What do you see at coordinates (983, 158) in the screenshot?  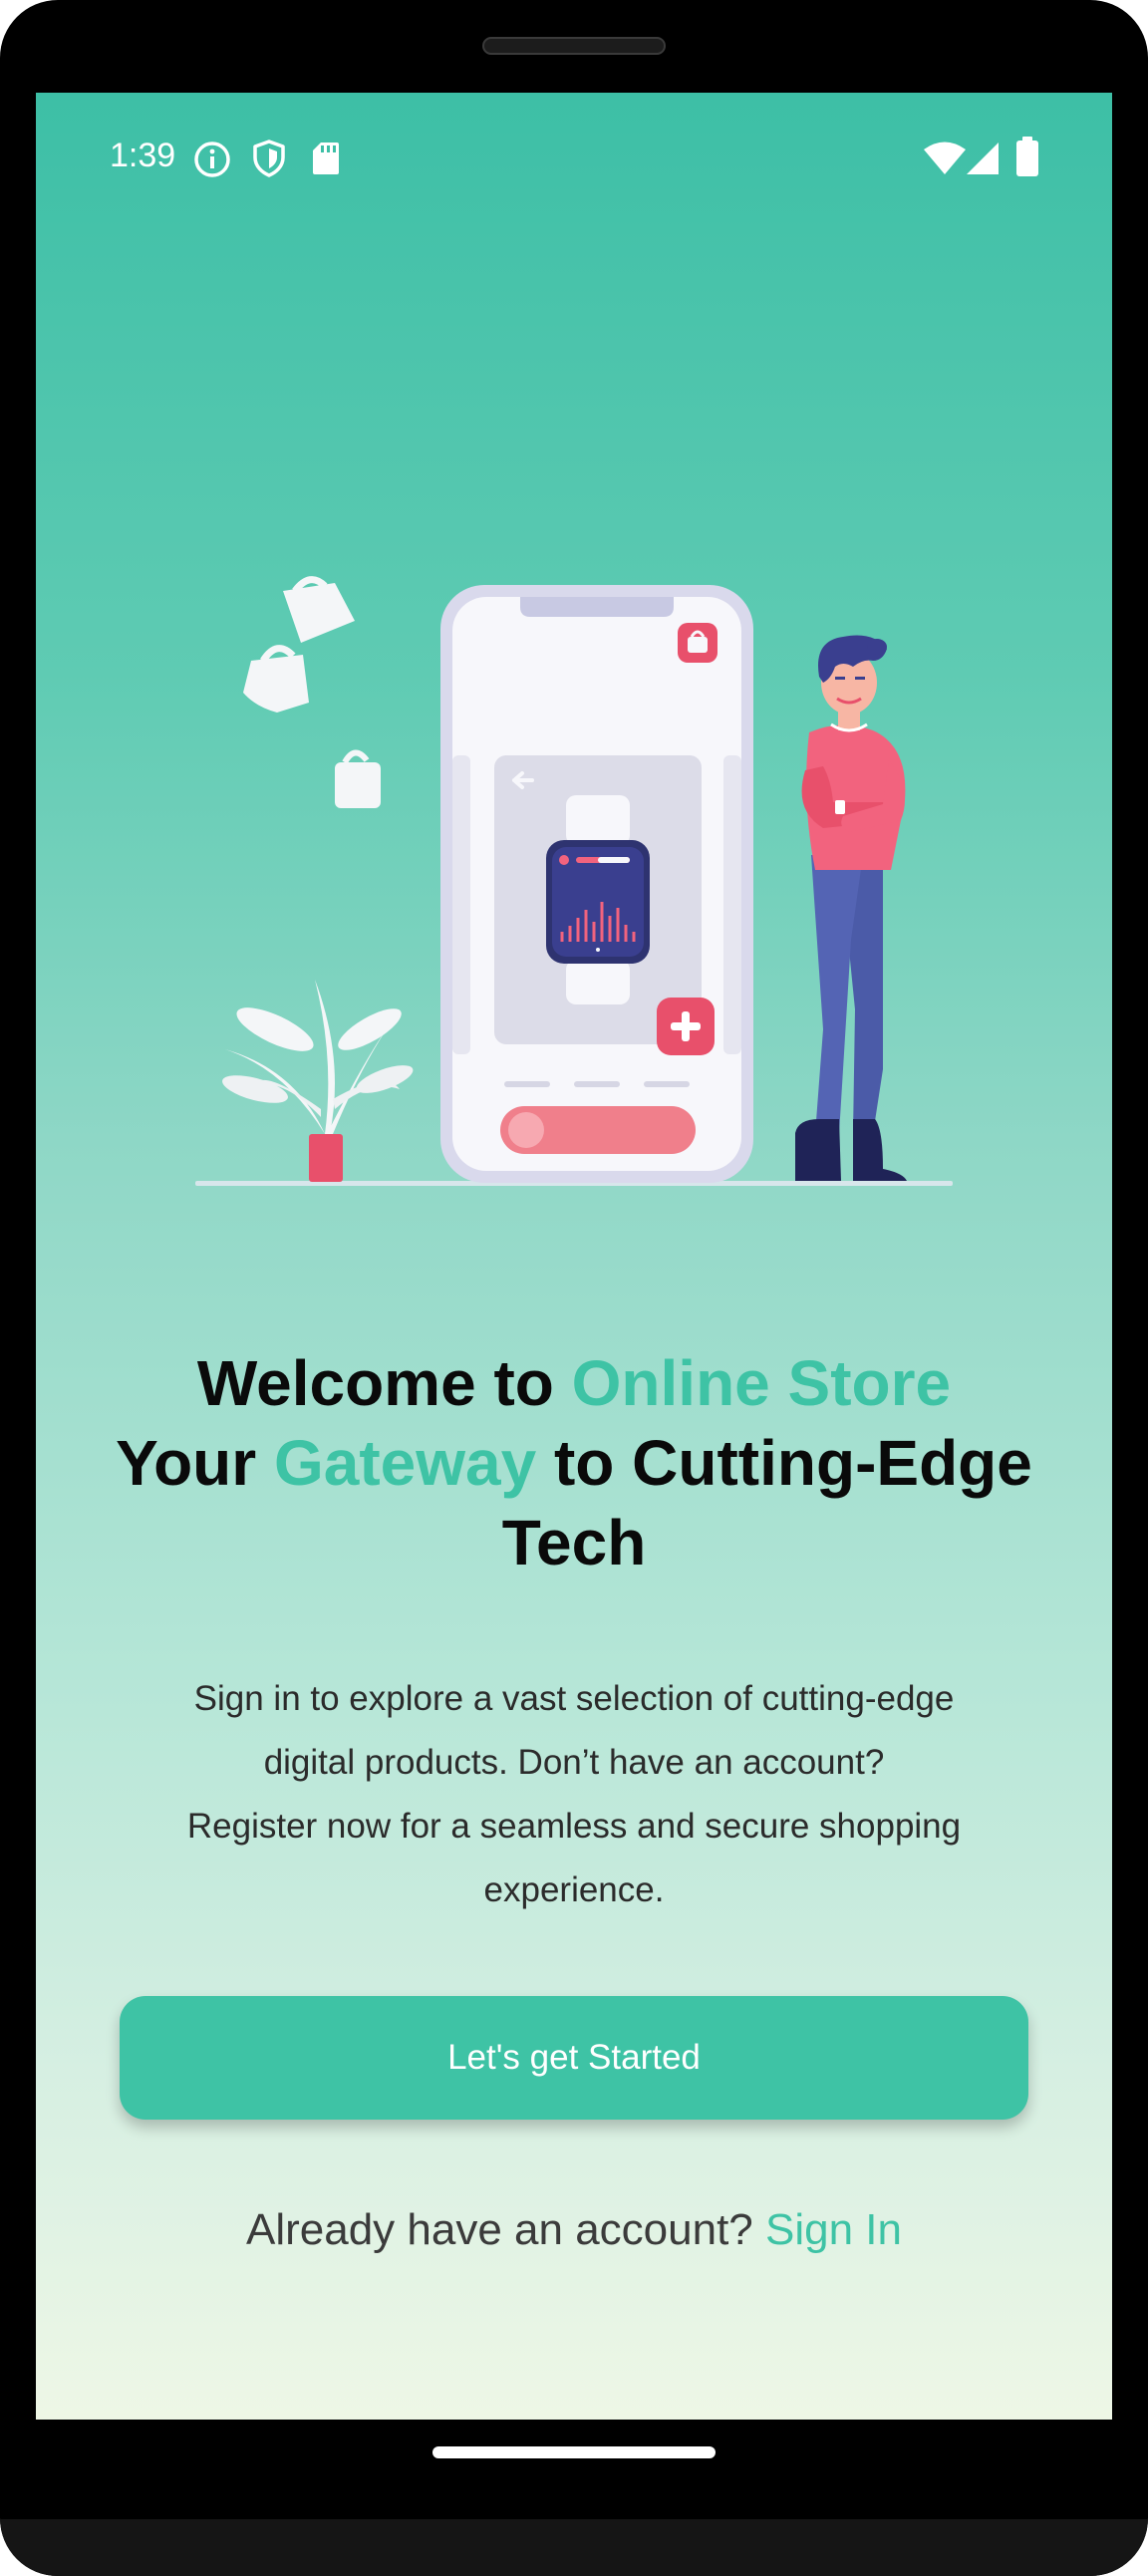 I see `signal-icon` at bounding box center [983, 158].